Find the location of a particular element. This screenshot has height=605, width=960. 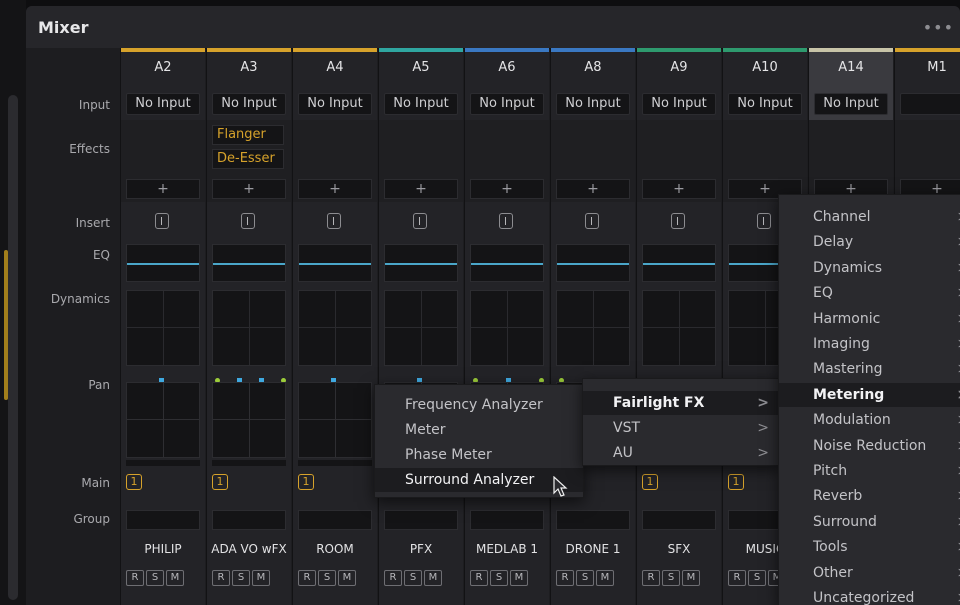

plugin-type-item: VST > is located at coordinates (681, 428).